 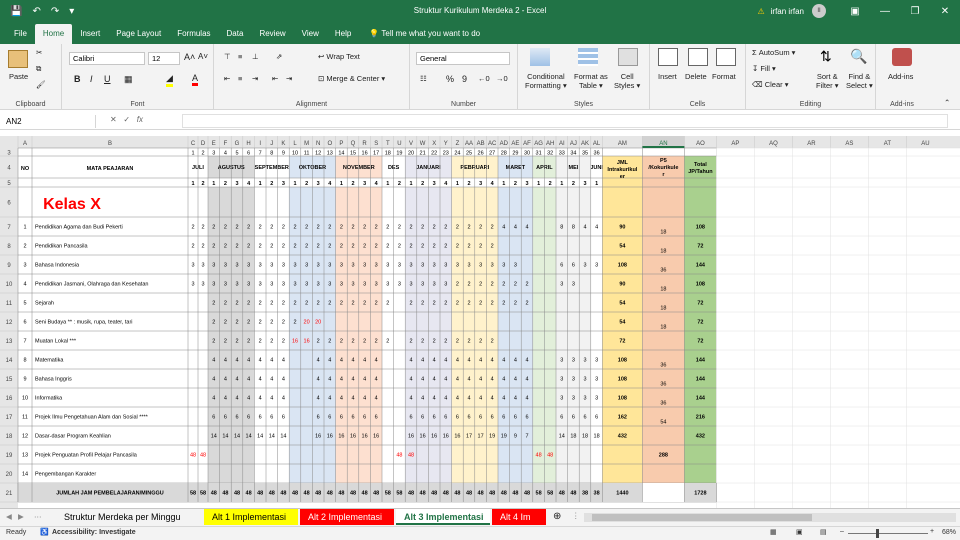 What do you see at coordinates (128, 79) in the screenshot?
I see `borders-icon: ▦` at bounding box center [128, 79].